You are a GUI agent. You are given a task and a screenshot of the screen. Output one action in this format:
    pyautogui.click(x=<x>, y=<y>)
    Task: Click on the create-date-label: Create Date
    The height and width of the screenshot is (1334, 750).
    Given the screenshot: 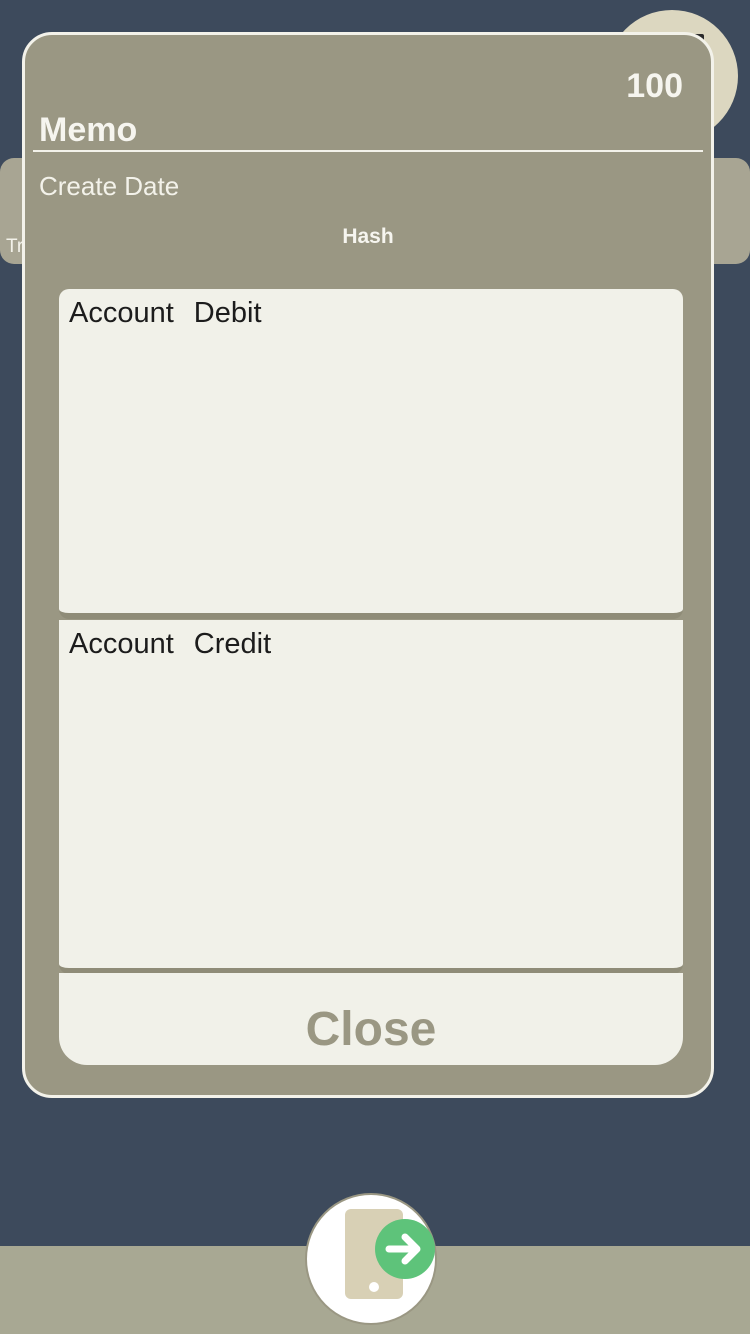 What is the action you would take?
    pyautogui.click(x=109, y=186)
    